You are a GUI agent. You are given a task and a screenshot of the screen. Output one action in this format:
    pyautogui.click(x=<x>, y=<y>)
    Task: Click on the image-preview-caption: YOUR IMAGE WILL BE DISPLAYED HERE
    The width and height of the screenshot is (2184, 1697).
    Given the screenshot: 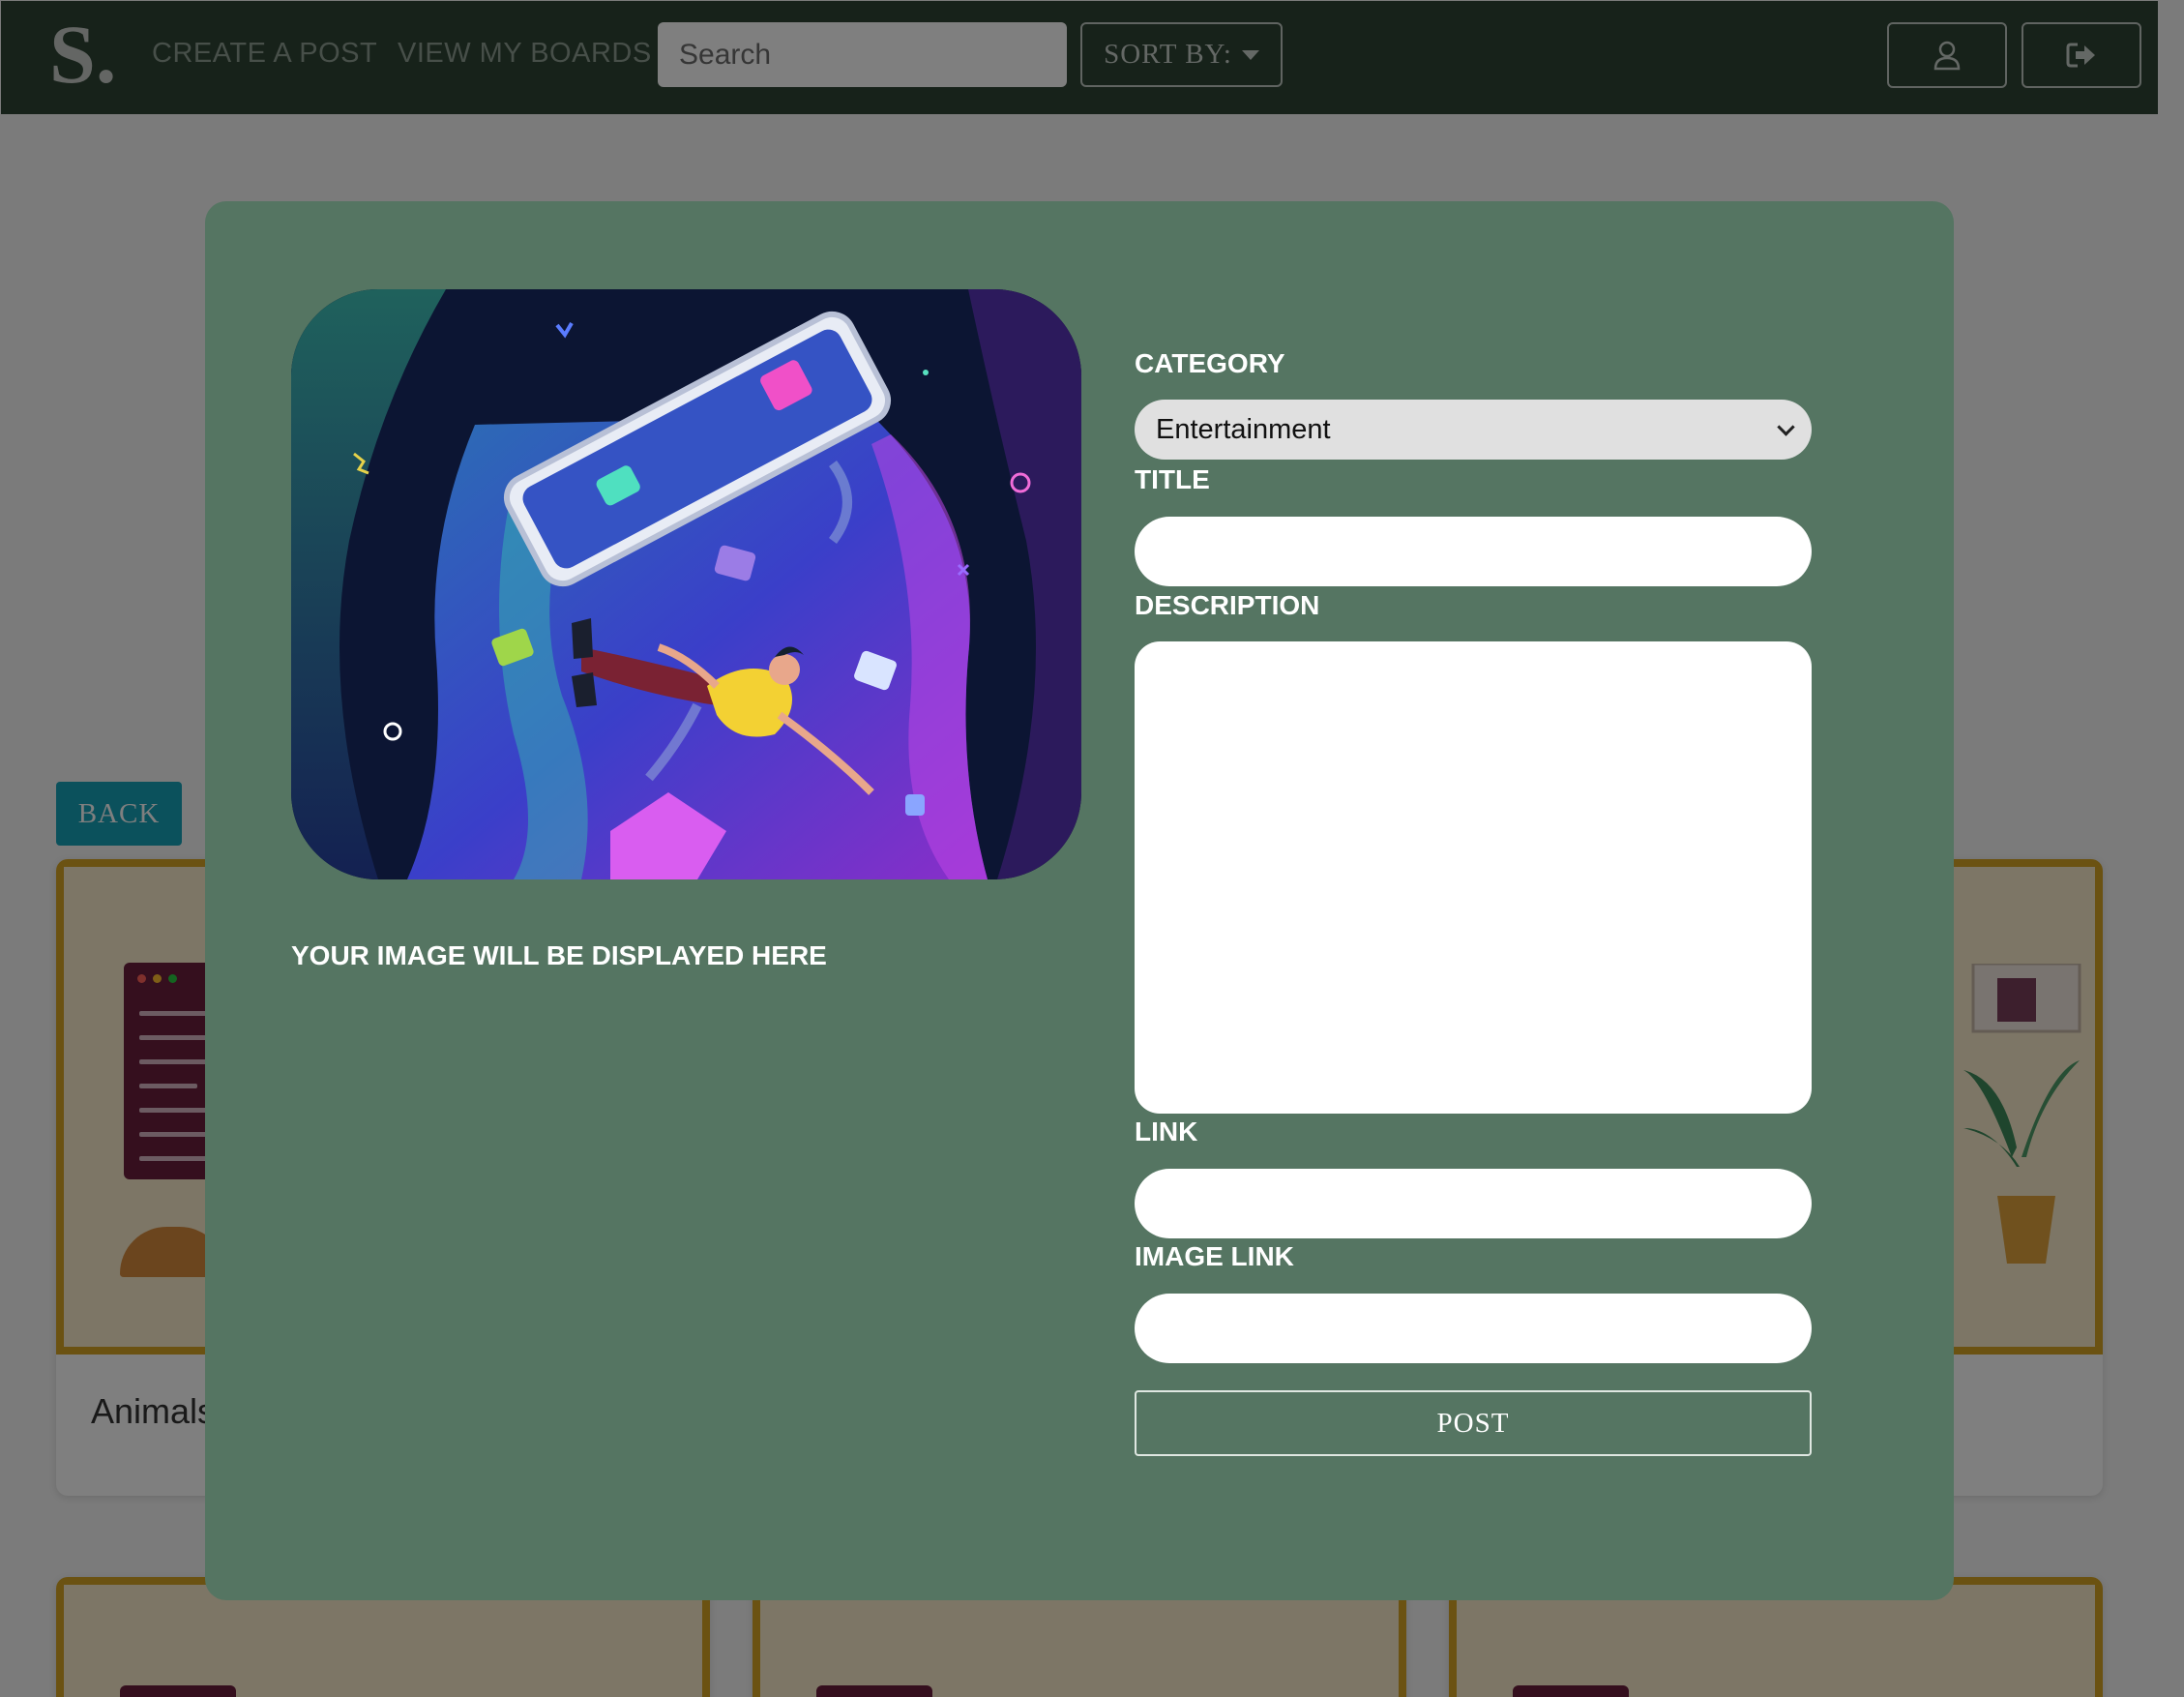 What is the action you would take?
    pyautogui.click(x=559, y=955)
    